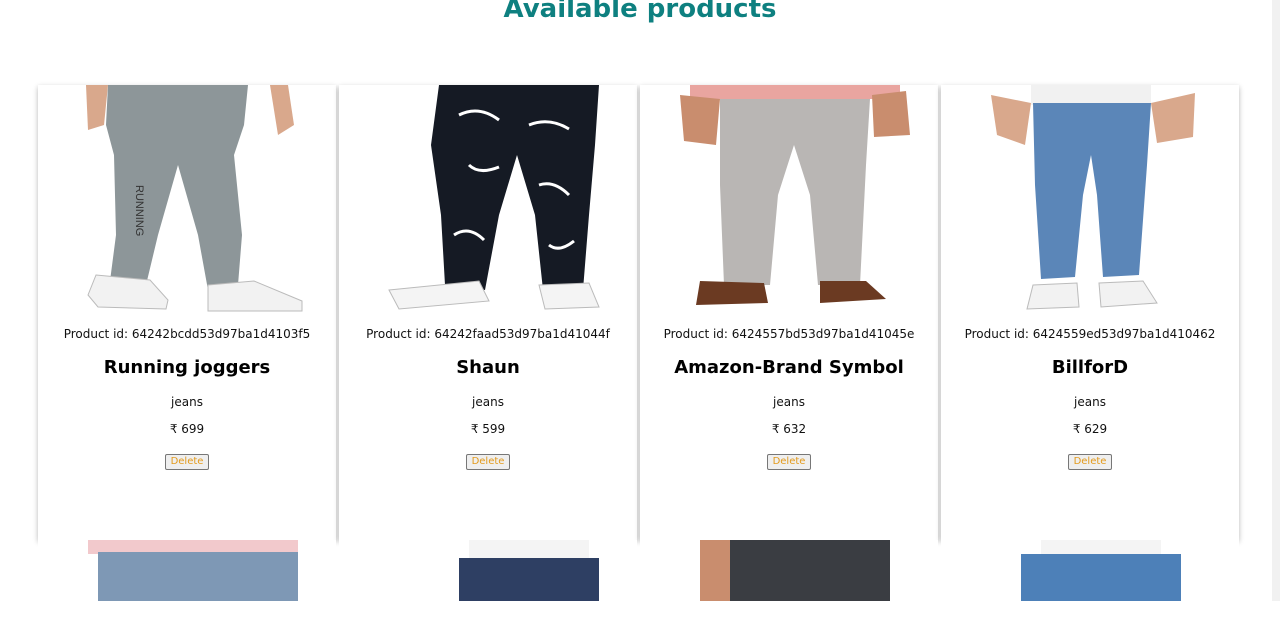  I want to click on page-title: Available products, so click(640, 12).